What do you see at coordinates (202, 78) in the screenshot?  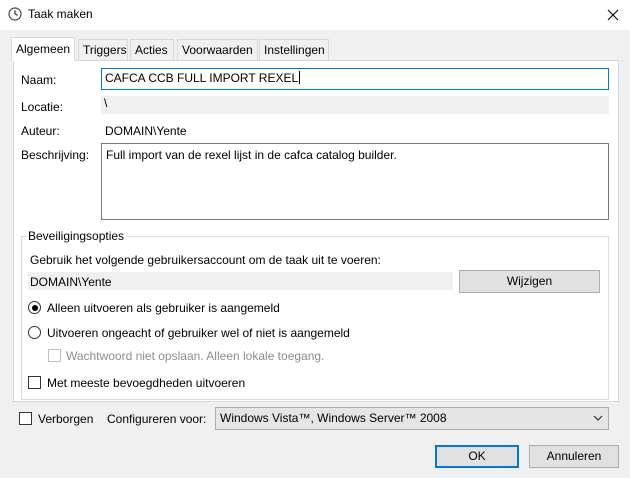 I see `name-value: CAFCA CCB FULL IMPORT REXEL` at bounding box center [202, 78].